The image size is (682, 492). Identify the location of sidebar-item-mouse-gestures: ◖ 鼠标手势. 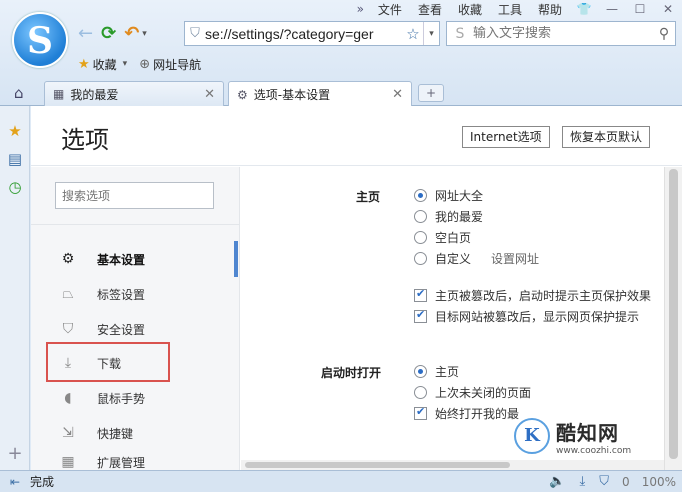
(135, 398).